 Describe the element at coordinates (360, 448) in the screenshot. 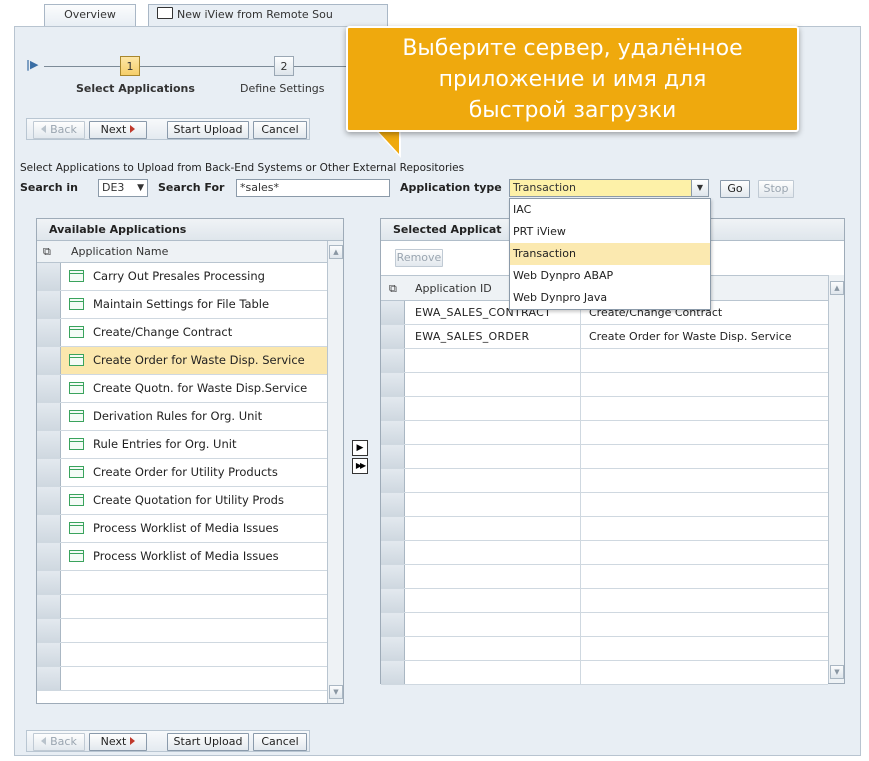

I see `move-selected-button: ▶` at that location.